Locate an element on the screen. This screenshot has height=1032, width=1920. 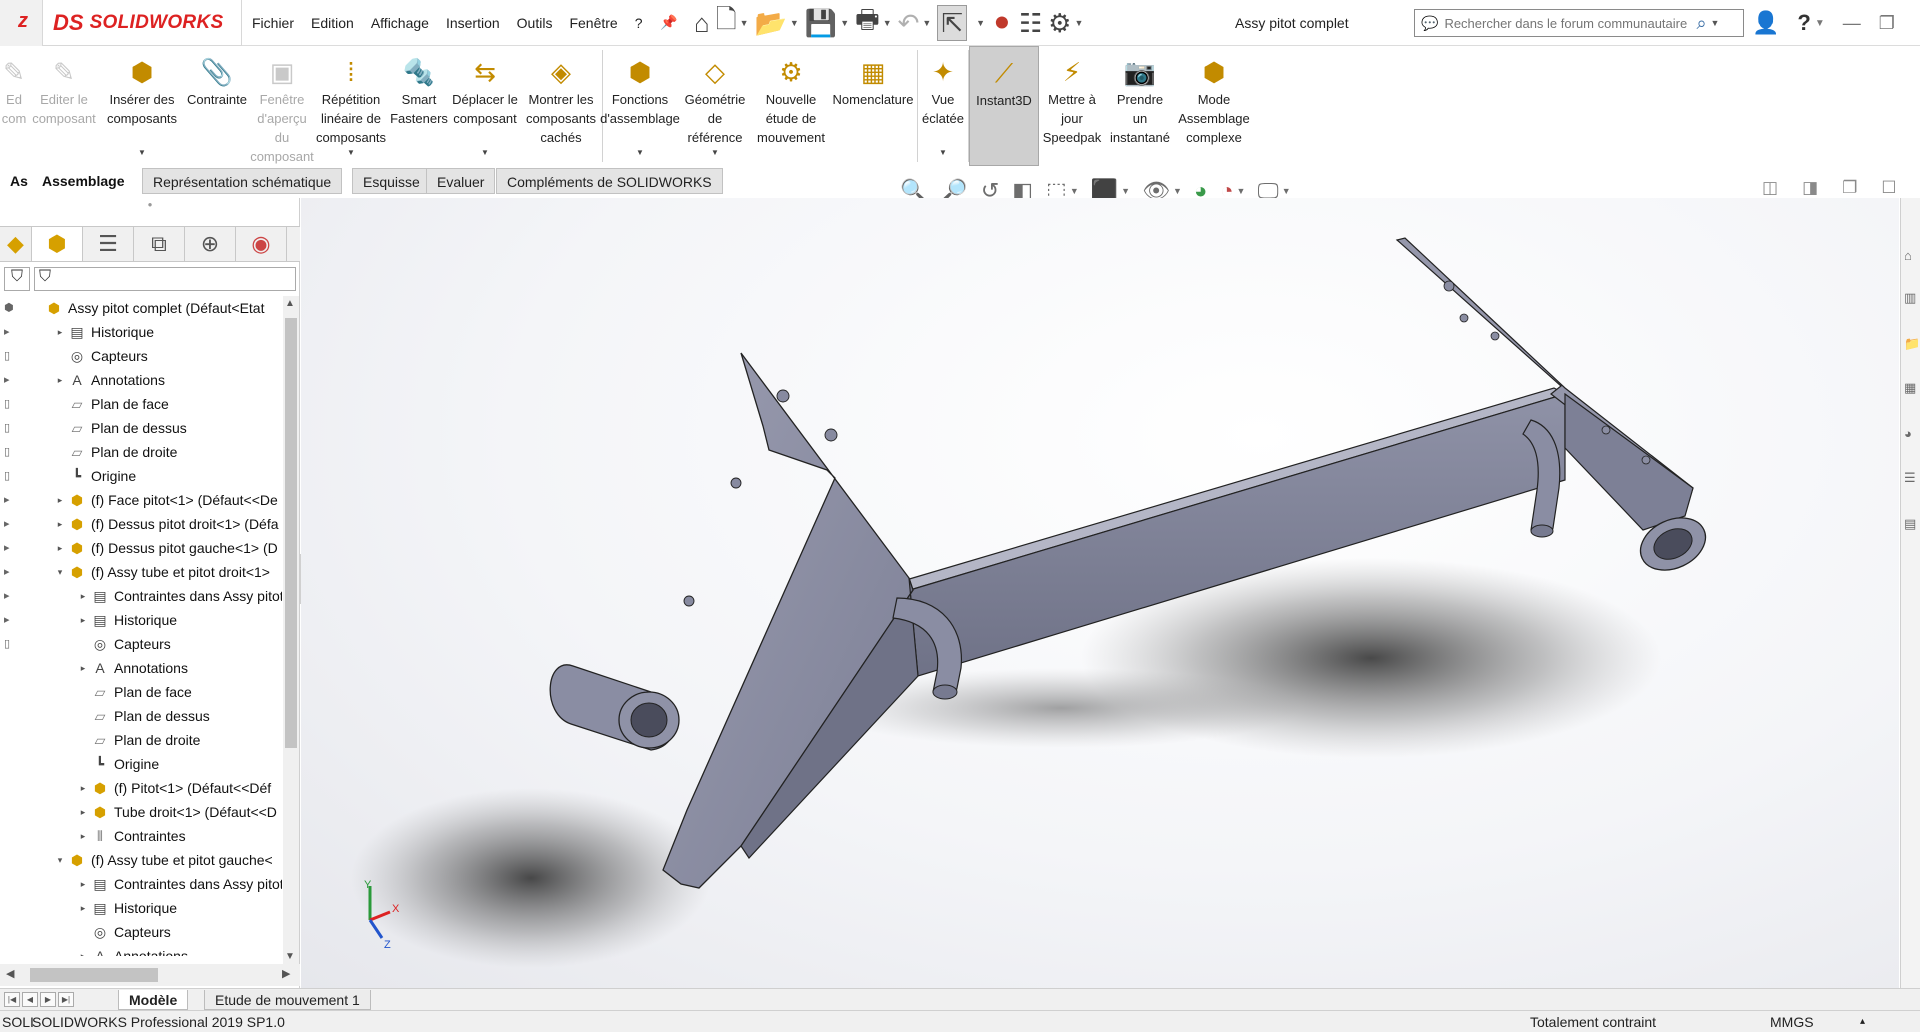
design-library-icon: ▥ is located at coordinates (1910, 298).